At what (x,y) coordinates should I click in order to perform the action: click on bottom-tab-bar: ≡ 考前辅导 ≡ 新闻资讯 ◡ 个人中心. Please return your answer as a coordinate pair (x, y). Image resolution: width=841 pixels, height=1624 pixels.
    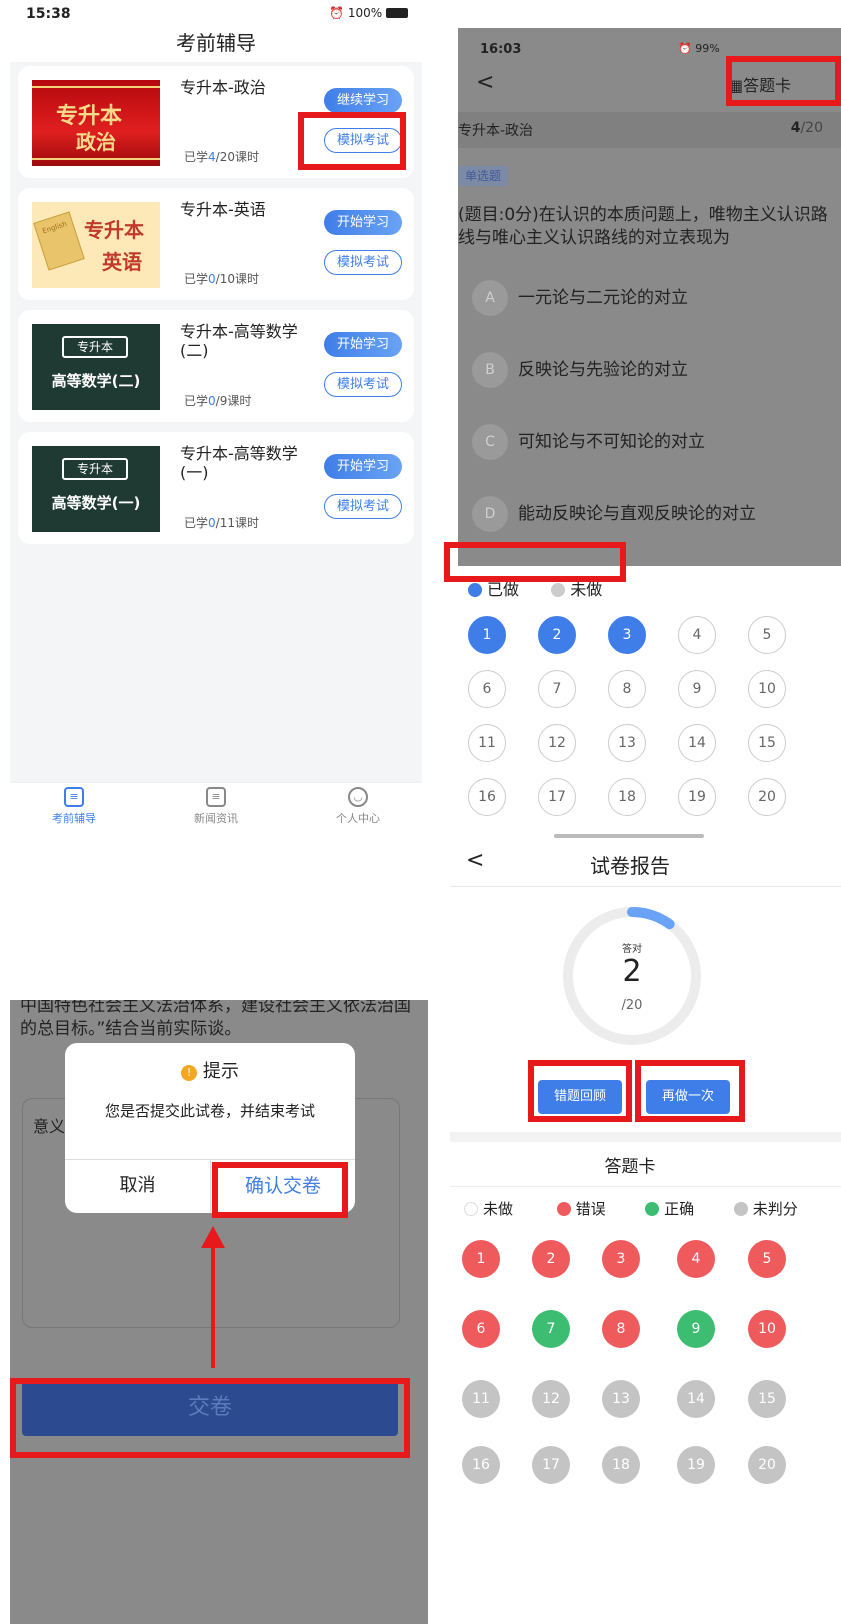
    Looking at the image, I should click on (216, 812).